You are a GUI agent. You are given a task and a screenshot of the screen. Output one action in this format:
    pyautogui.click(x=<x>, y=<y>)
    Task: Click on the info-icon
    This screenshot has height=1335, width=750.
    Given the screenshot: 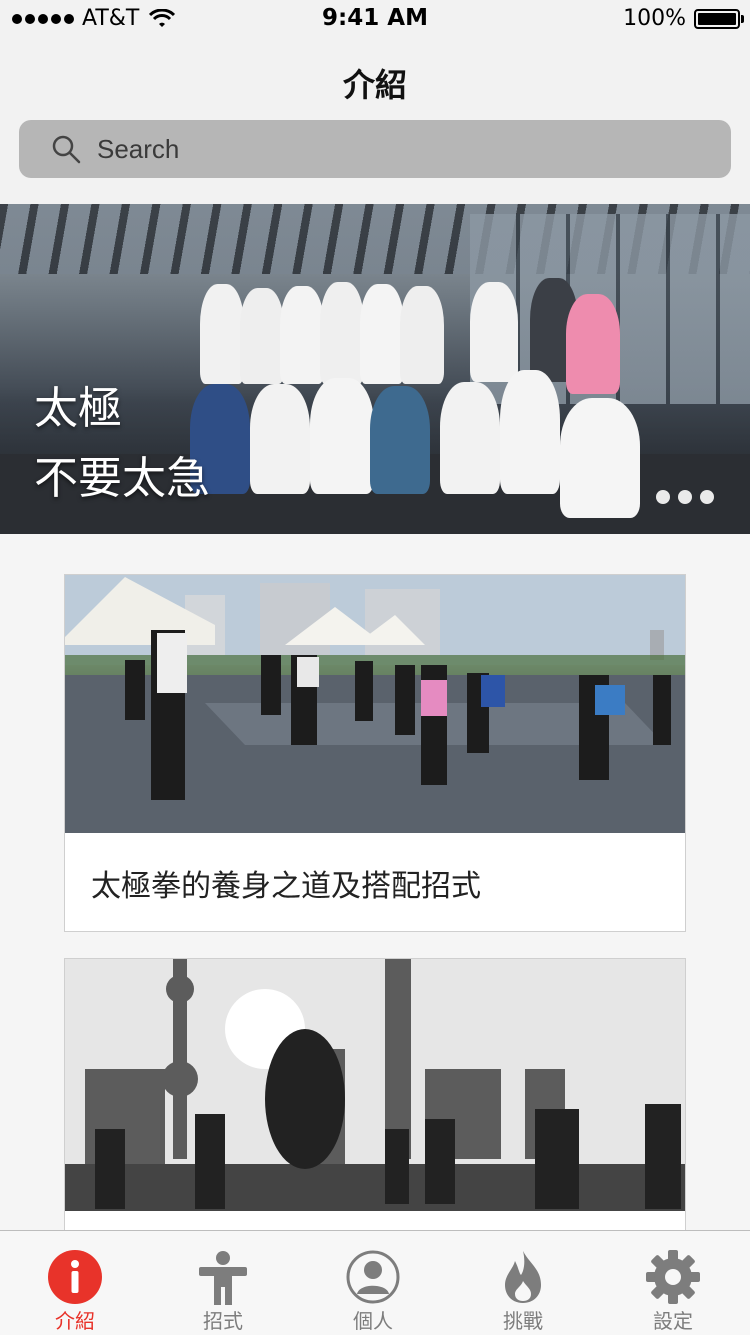 What is the action you would take?
    pyautogui.click(x=75, y=1277)
    